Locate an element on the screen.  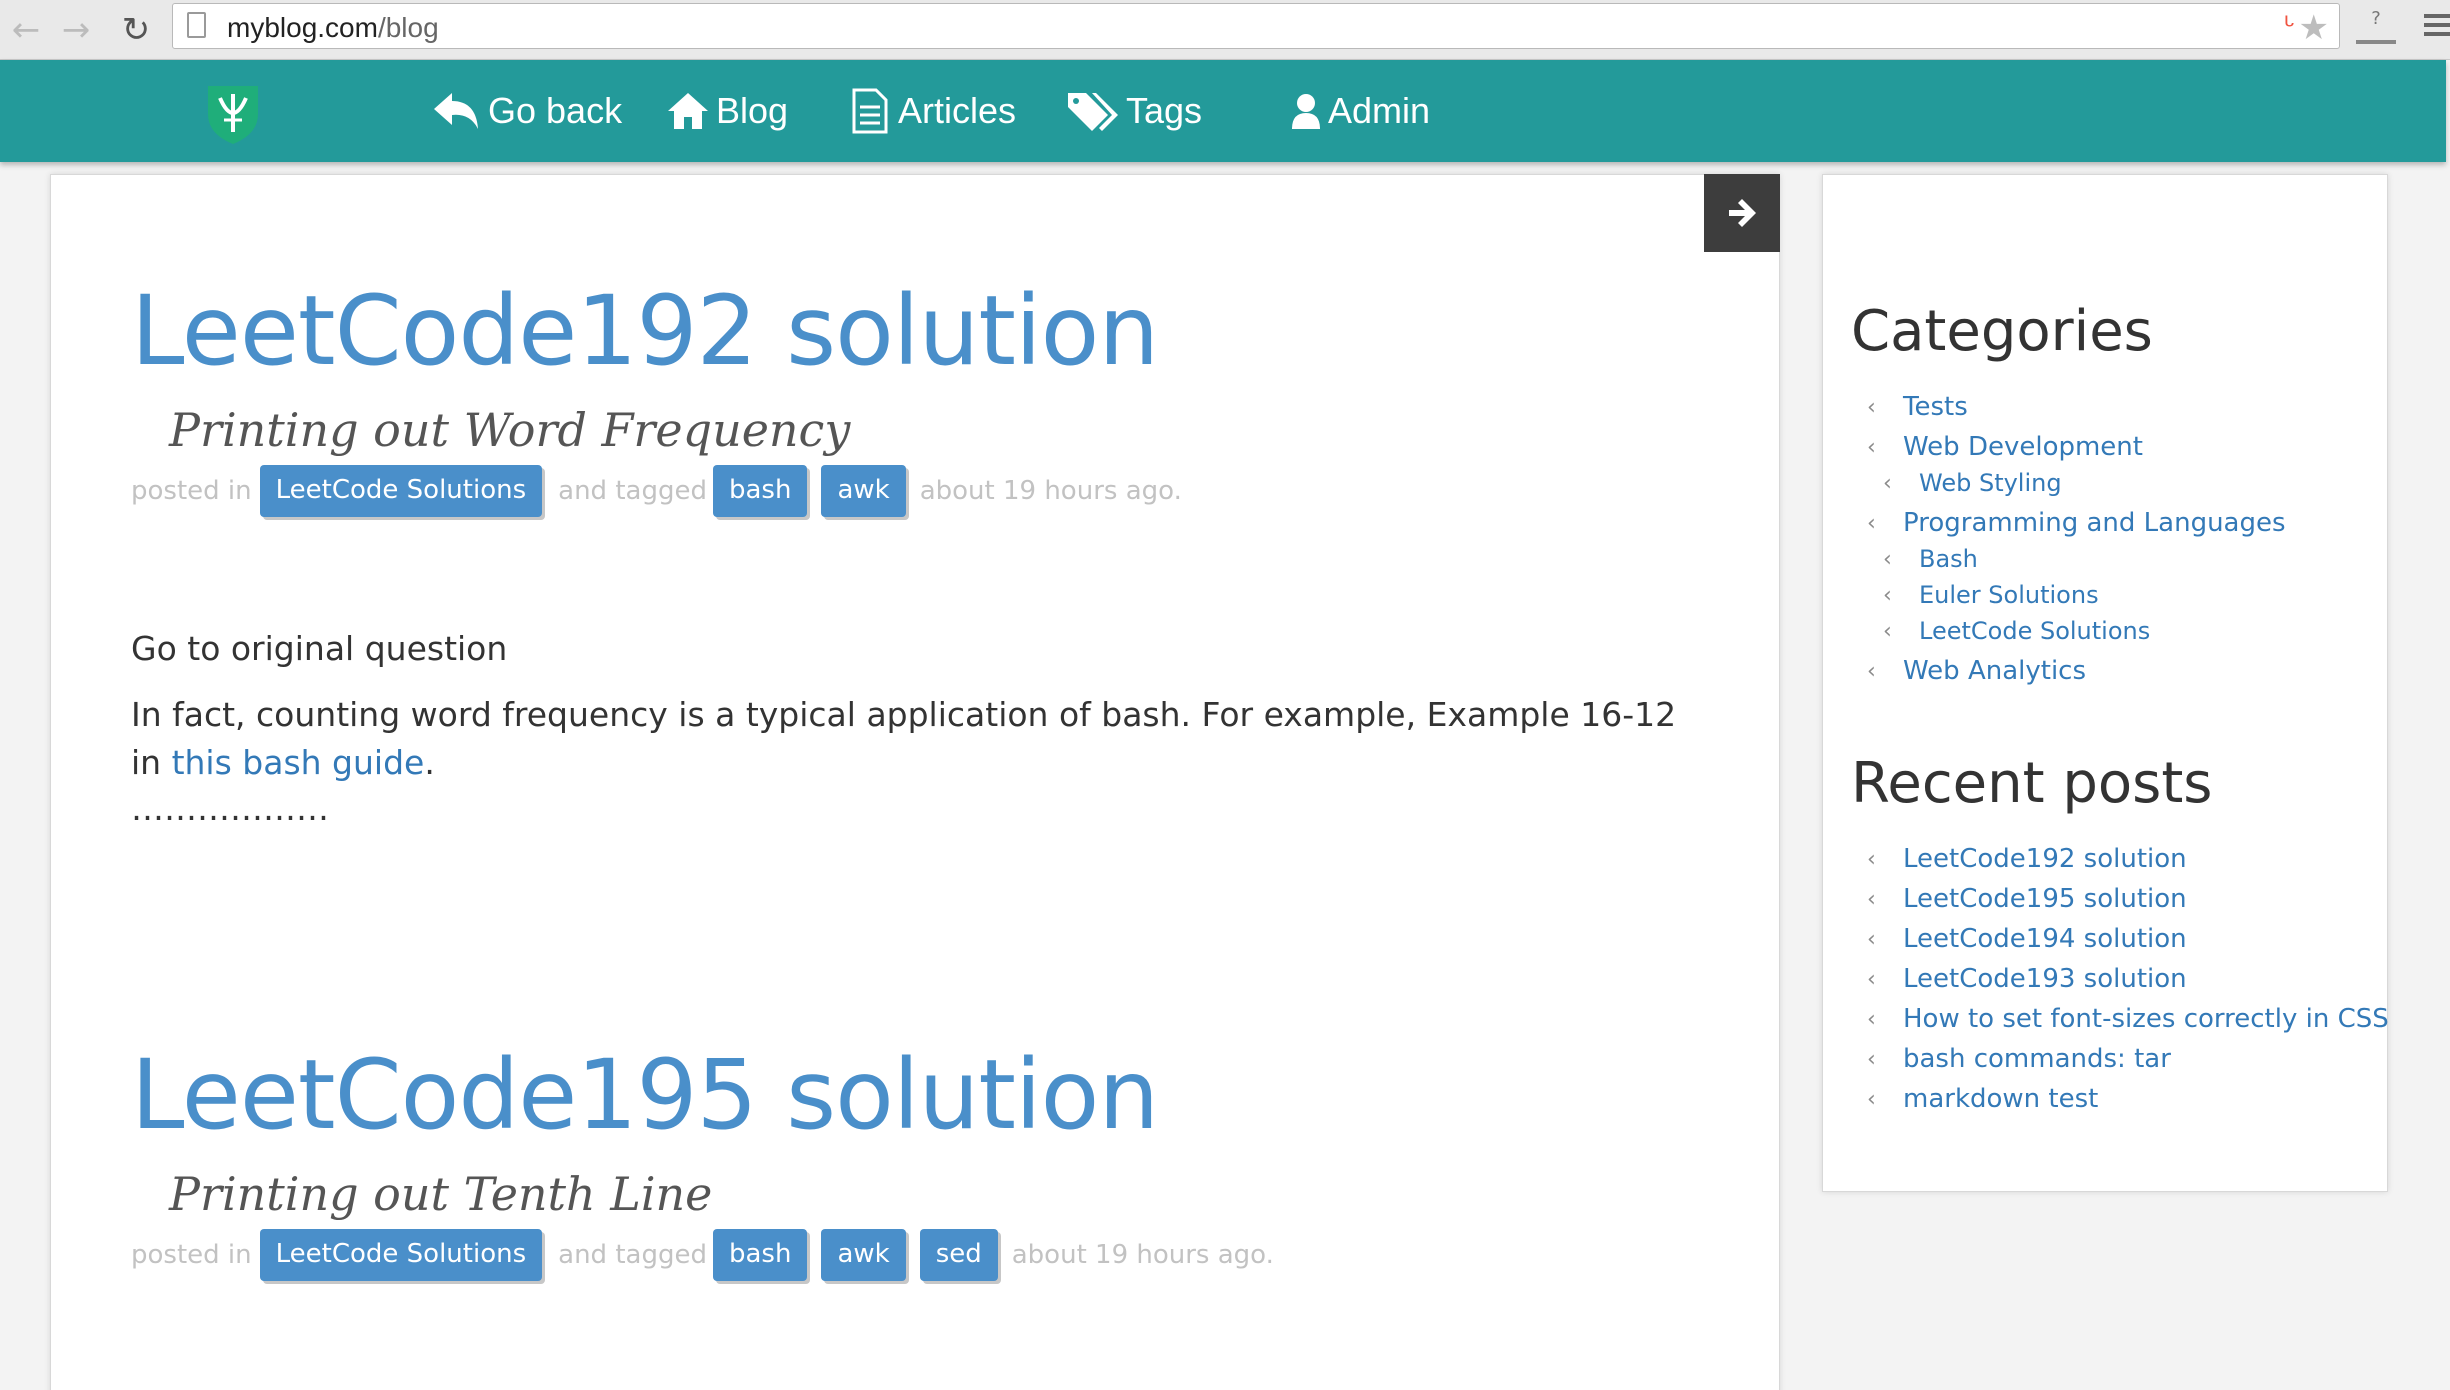
site-navbar: Go back Blog Articles Tags Admin is located at coordinates (1223, 111).